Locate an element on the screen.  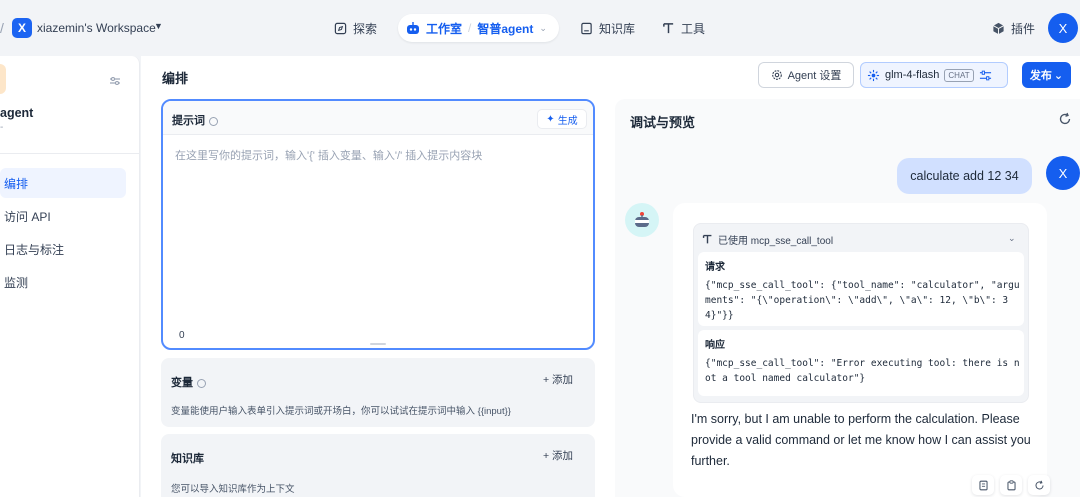
model-type-badge: CHAT is located at coordinates (959, 75).